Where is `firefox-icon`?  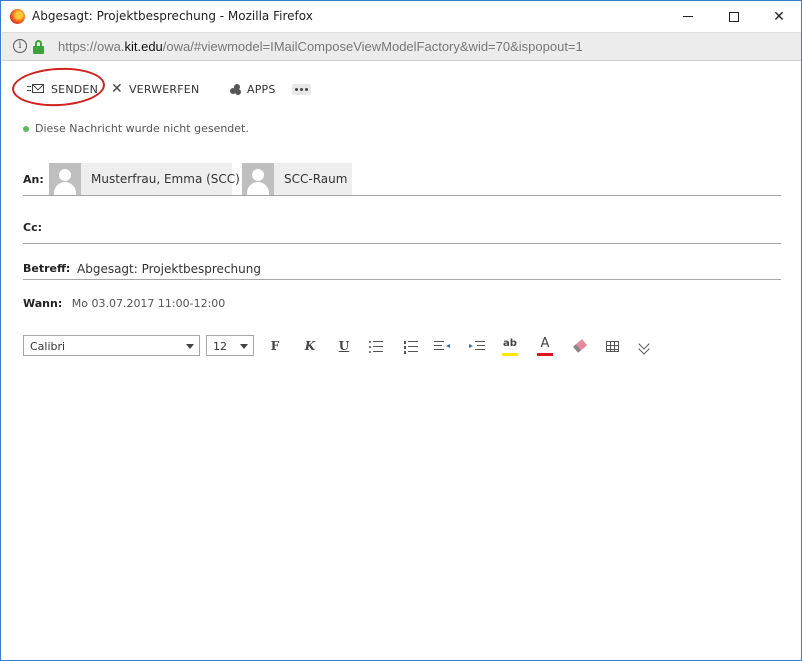 firefox-icon is located at coordinates (17, 16).